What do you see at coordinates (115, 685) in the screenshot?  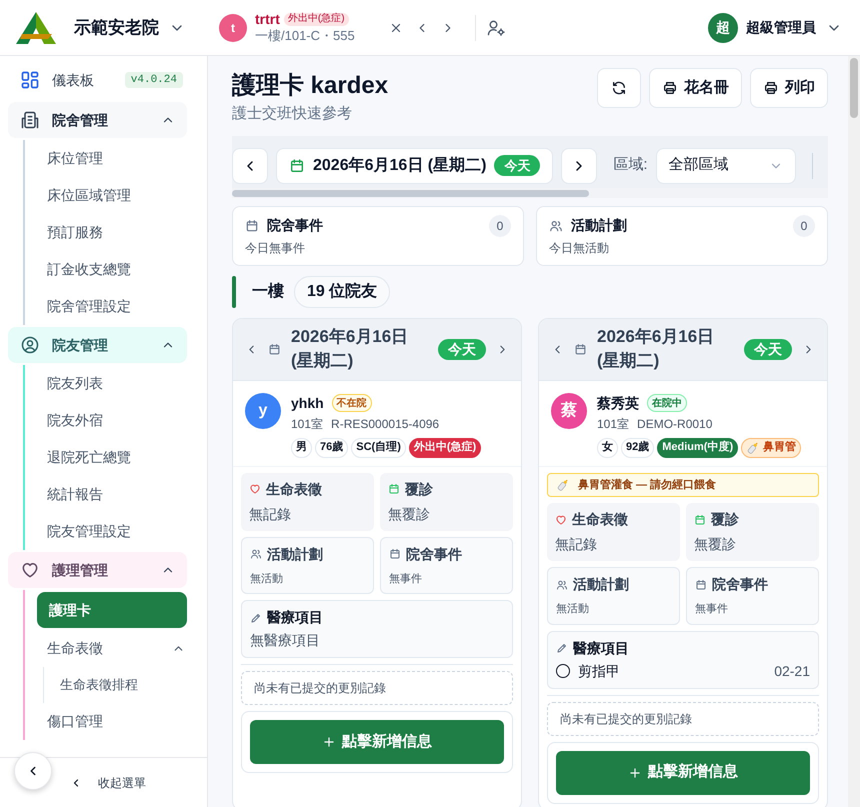 I see `sidebar-item: 生命表徵排程` at bounding box center [115, 685].